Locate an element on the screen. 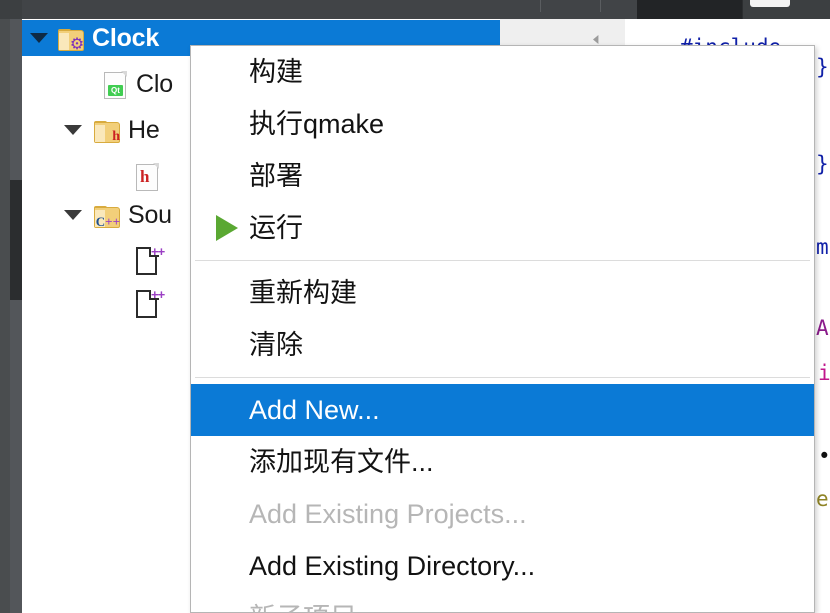 This screenshot has height=613, width=830. menu-item-label: 部署 is located at coordinates (276, 175).